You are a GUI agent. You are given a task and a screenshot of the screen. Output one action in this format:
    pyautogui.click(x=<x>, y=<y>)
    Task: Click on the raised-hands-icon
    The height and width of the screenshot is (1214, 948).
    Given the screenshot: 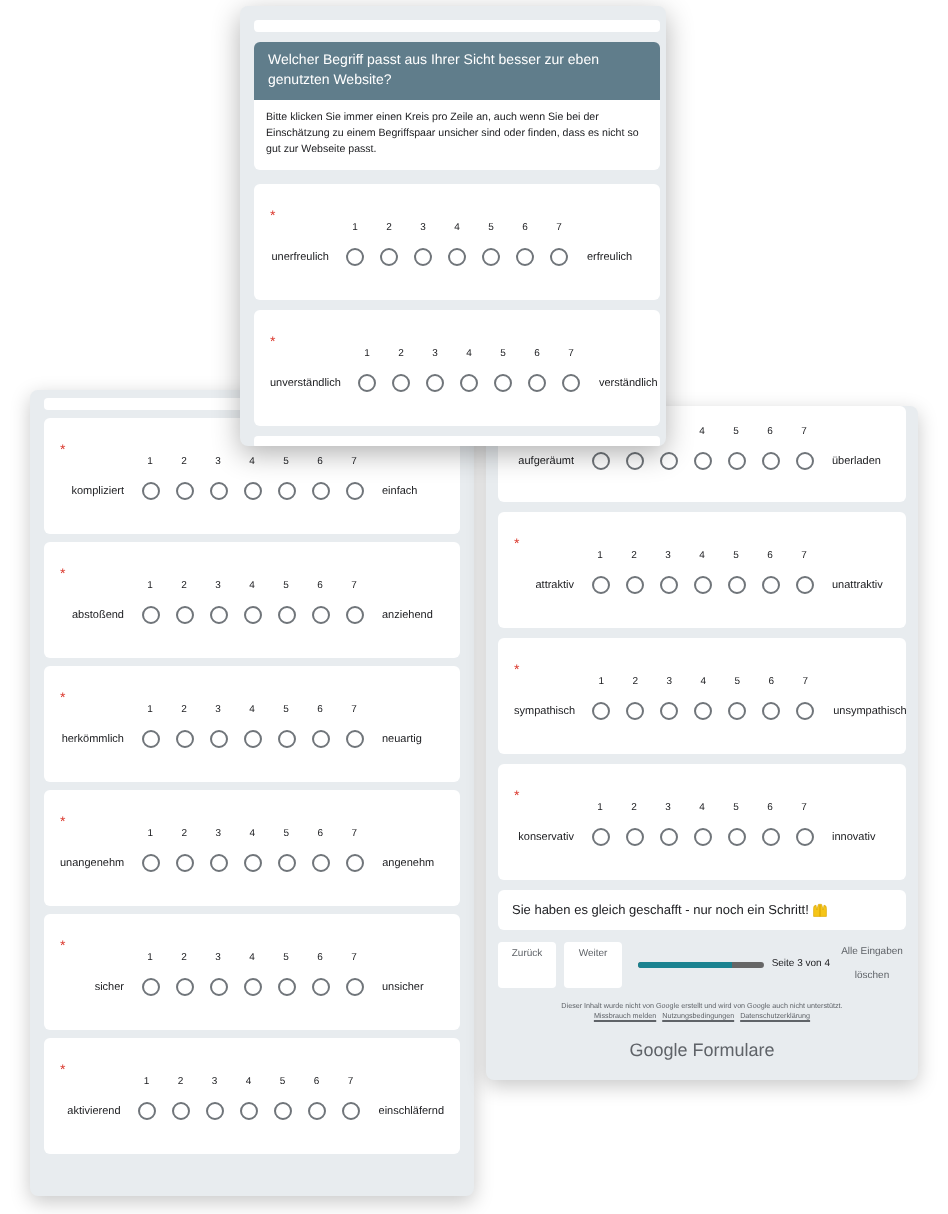 What is the action you would take?
    pyautogui.click(x=820, y=910)
    